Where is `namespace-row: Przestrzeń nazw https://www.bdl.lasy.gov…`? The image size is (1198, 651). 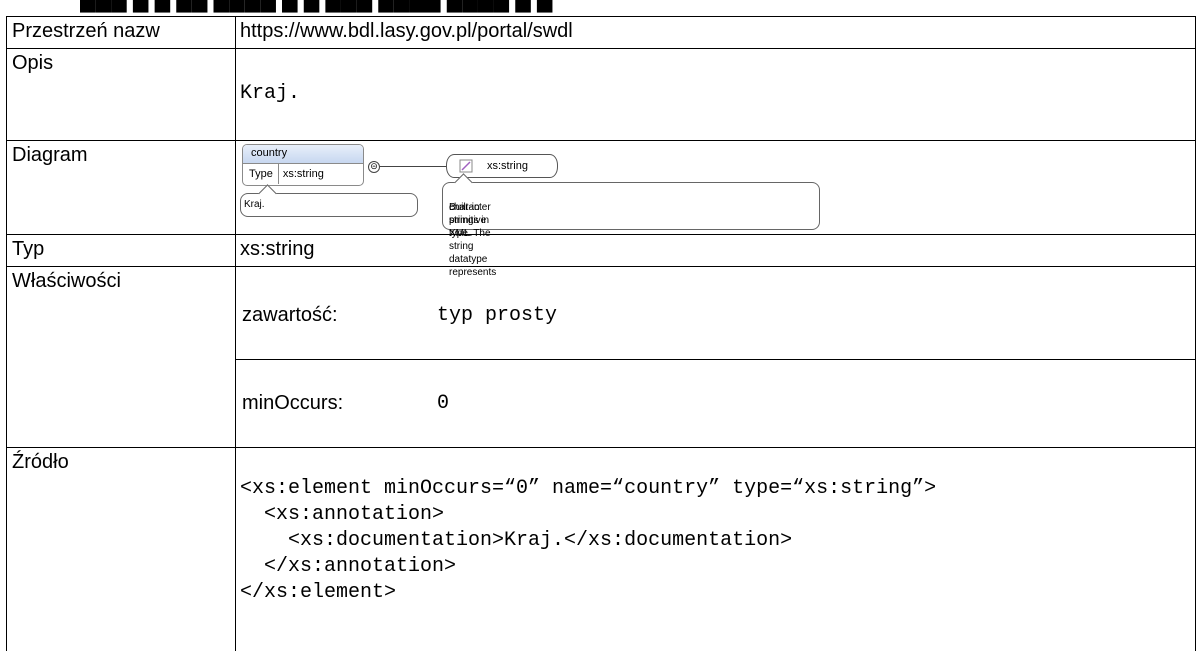
namespace-row: Przestrzeń nazw https://www.bdl.lasy.gov… is located at coordinates (601, 33).